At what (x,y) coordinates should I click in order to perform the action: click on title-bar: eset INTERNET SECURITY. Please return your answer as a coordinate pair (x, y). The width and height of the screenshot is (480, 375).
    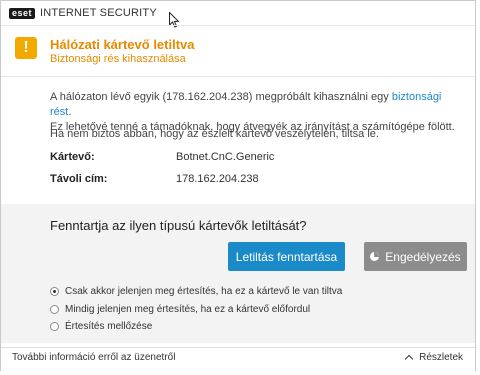
    Looking at the image, I should click on (238, 13).